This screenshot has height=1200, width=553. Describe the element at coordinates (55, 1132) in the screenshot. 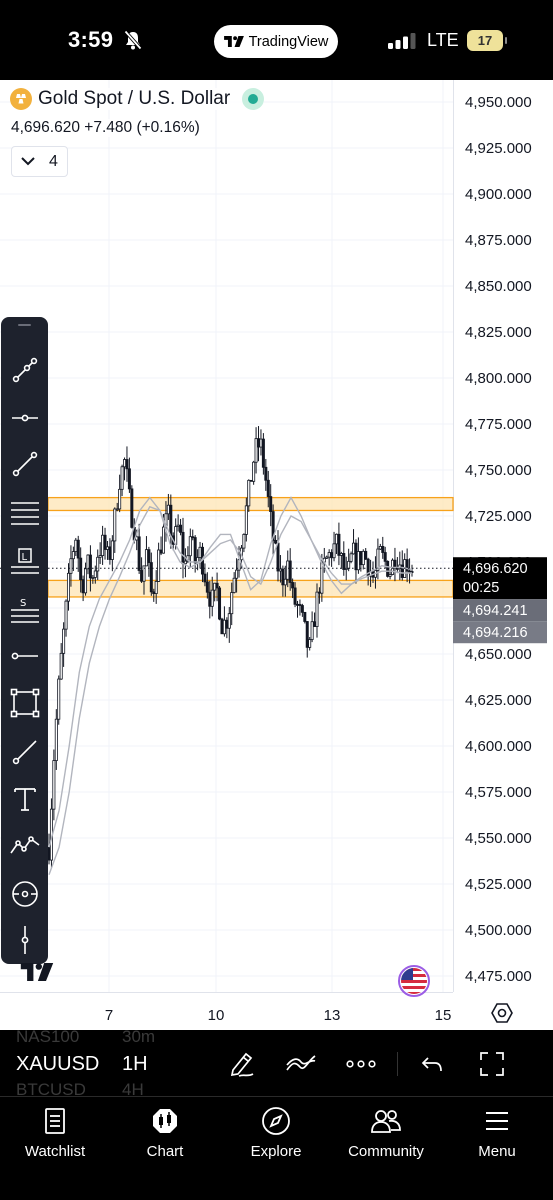

I see `nav-watchlist: Watchlist` at that location.